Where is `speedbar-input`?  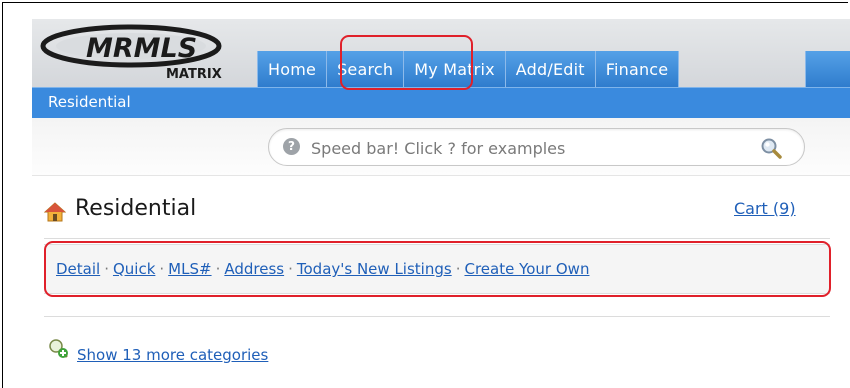
speedbar-input is located at coordinates (521, 148).